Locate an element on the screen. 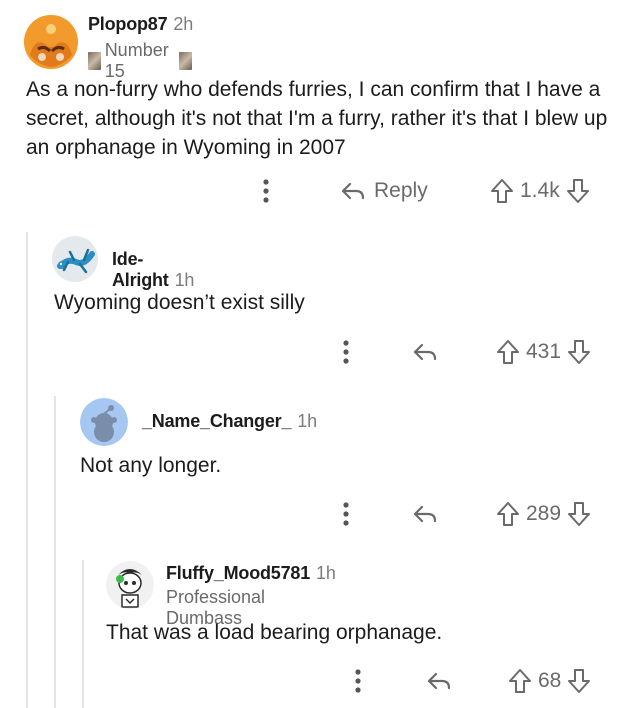 The image size is (640, 708). vote-controls: 1.4k is located at coordinates (540, 191).